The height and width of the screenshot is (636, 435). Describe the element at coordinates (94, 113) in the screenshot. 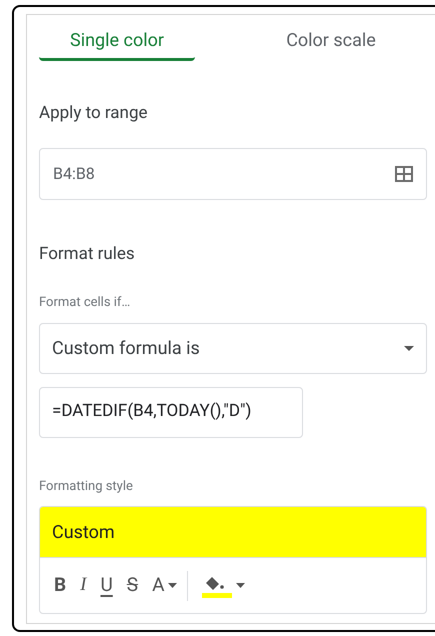

I see `apply-to-range-heading: Apply to range` at that location.